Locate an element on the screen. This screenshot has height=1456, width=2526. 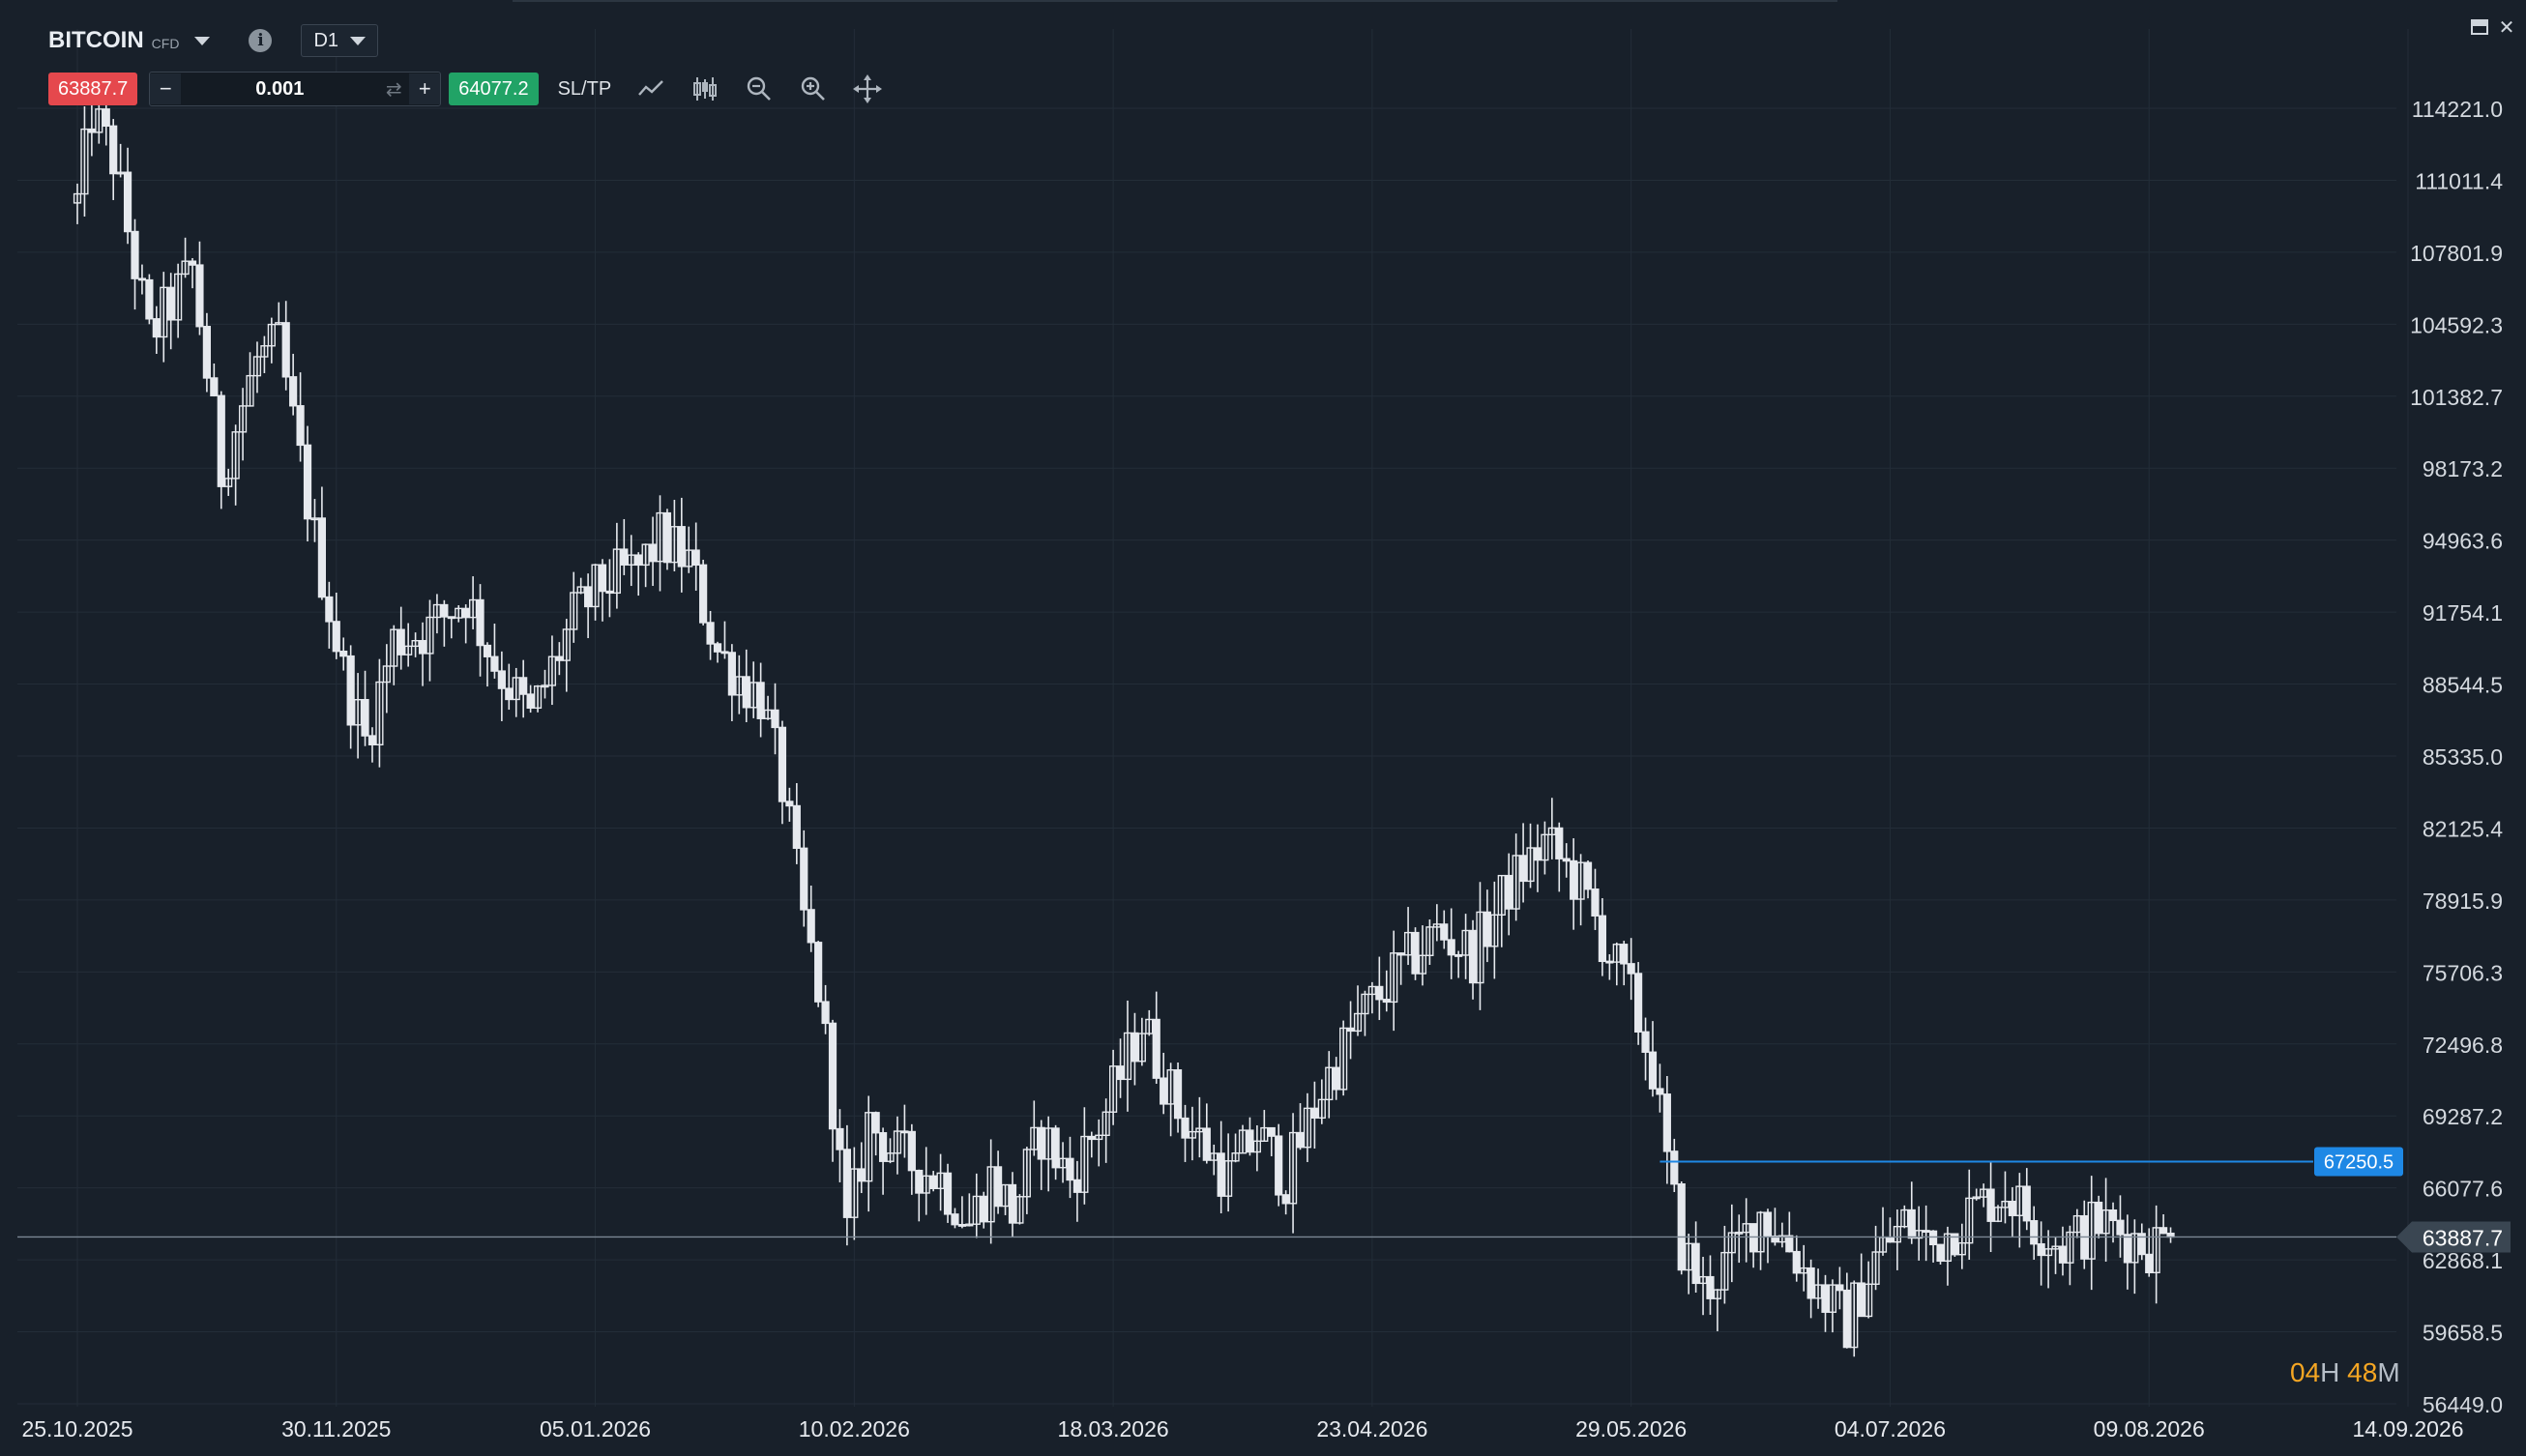
swap-icon: ⇄ is located at coordinates (394, 89).